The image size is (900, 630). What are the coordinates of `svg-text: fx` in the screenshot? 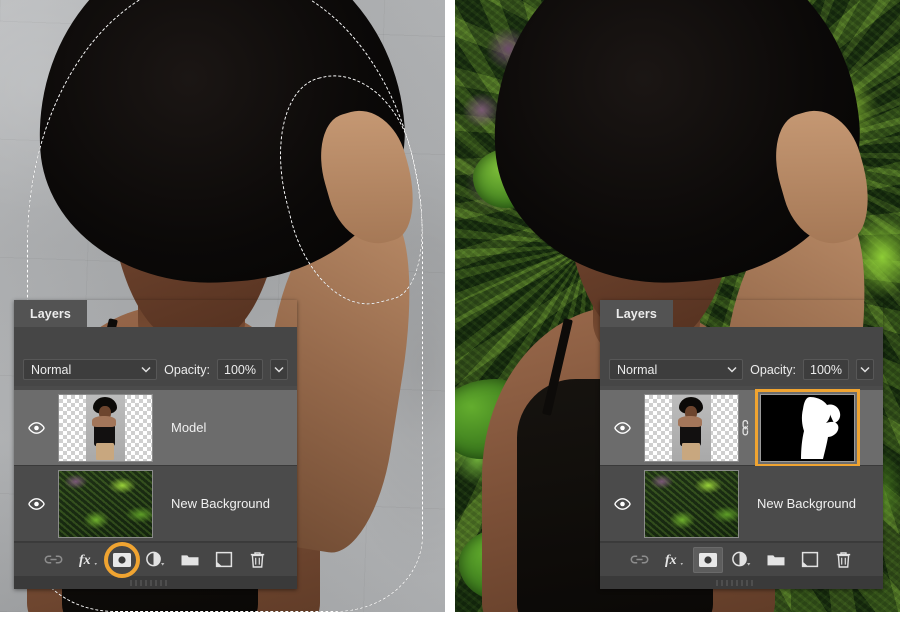 It's located at (85, 560).